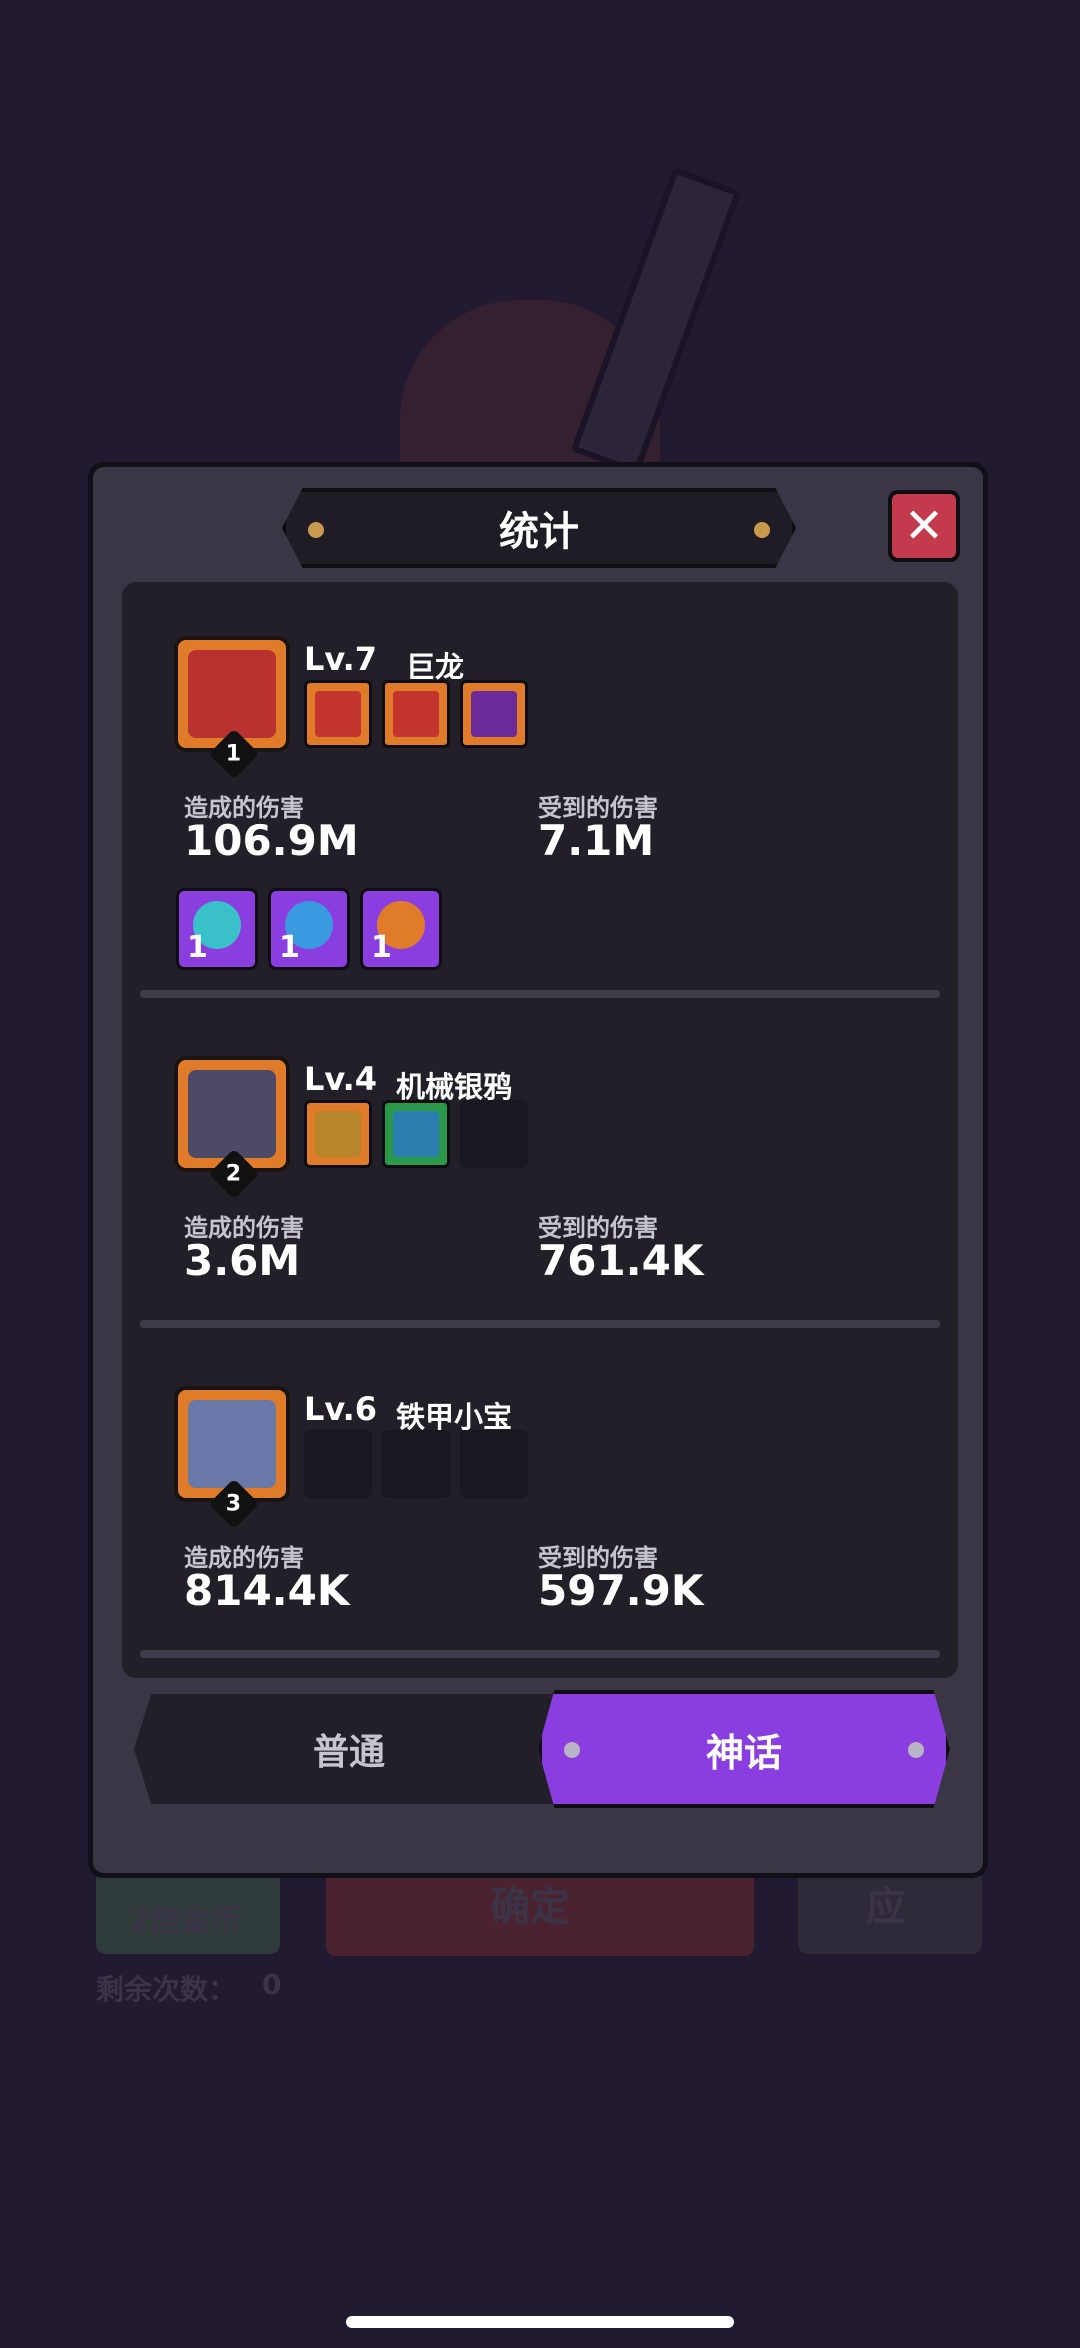 Image resolution: width=1080 pixels, height=2348 pixels. Describe the element at coordinates (341, 1409) in the screenshot. I see `hero-level: Lv.6` at that location.